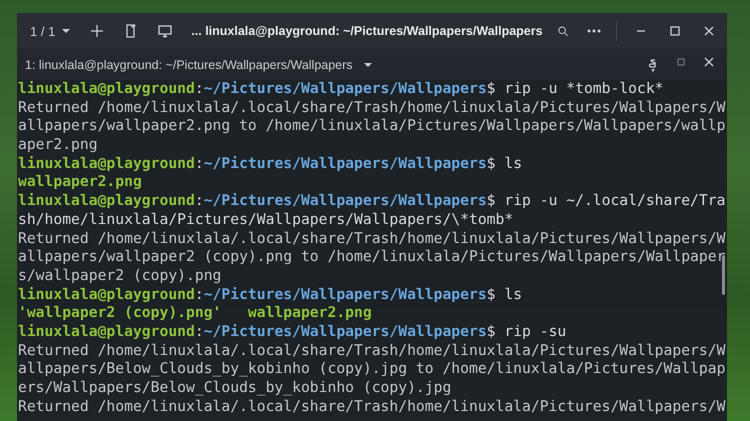  I want to click on terminal-line: aper2.png, so click(58, 145).